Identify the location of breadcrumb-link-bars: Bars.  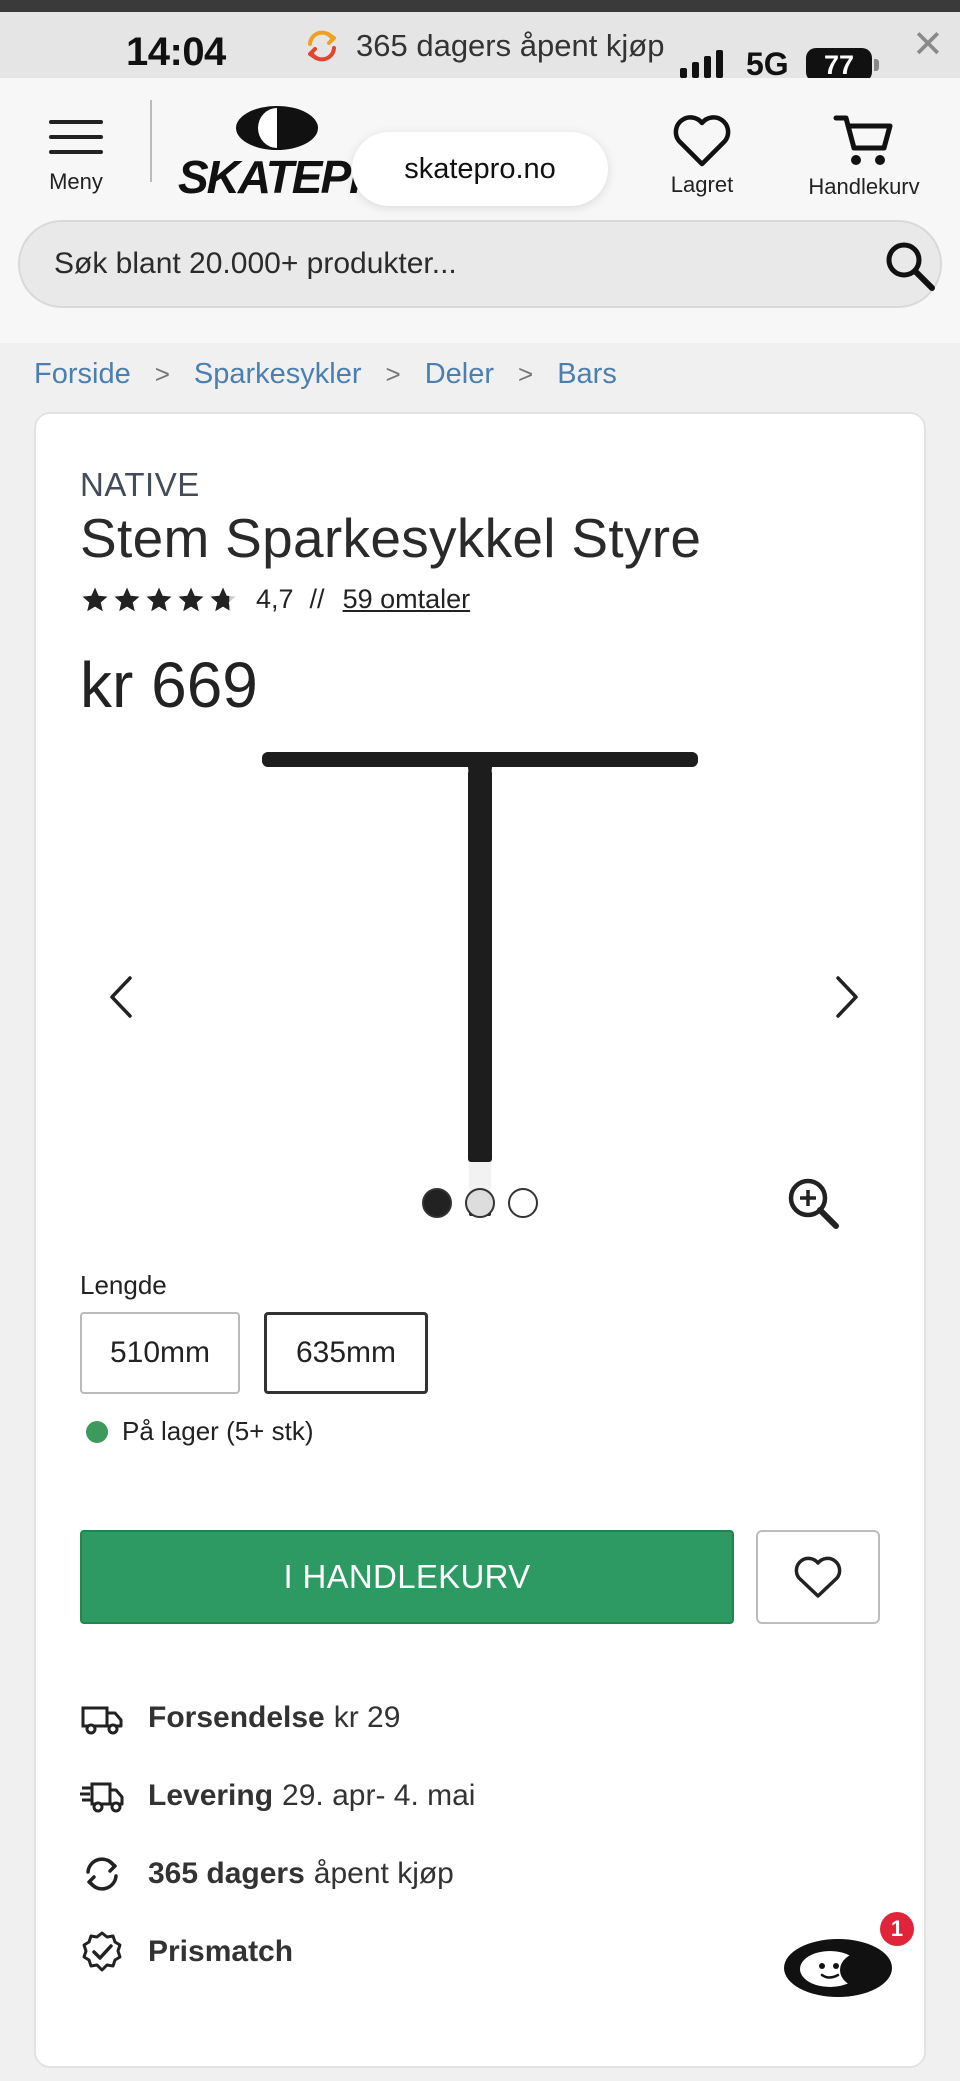
(587, 374).